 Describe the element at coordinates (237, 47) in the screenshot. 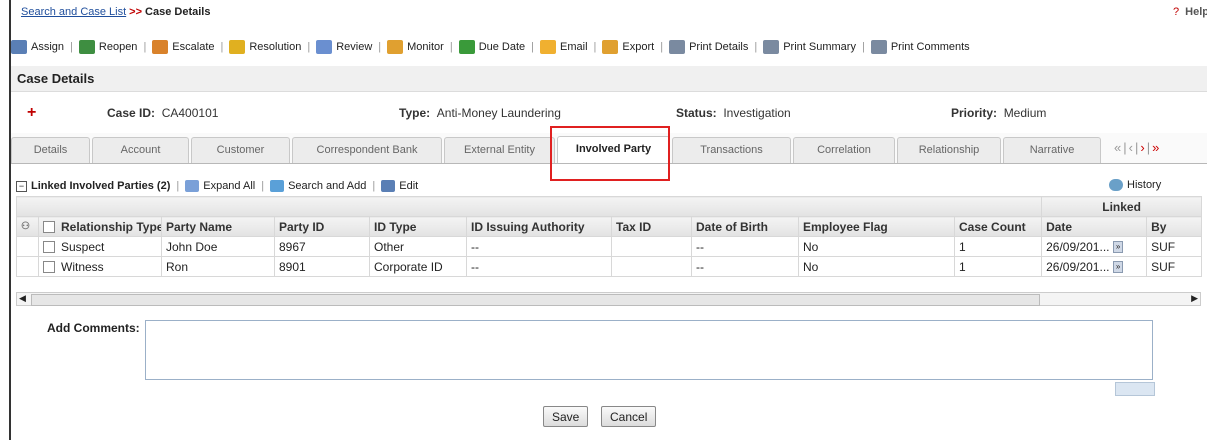

I see `resolution-icon` at that location.